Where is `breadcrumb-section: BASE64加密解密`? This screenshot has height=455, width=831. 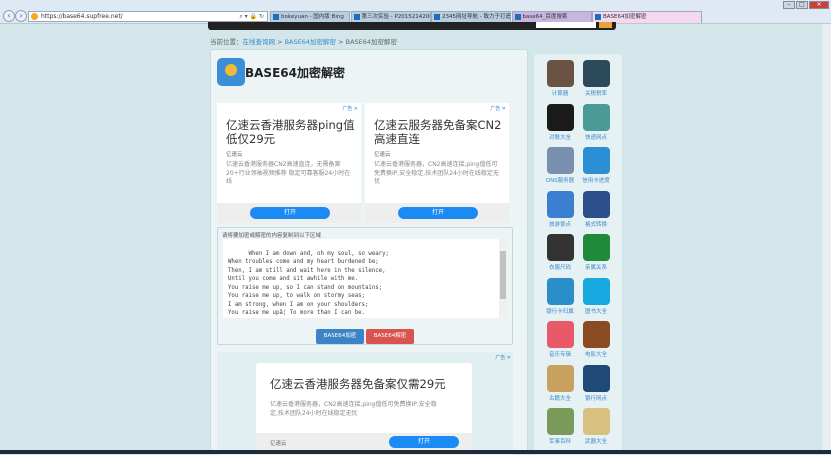
breadcrumb-section: BASE64加密解密 is located at coordinates (310, 42).